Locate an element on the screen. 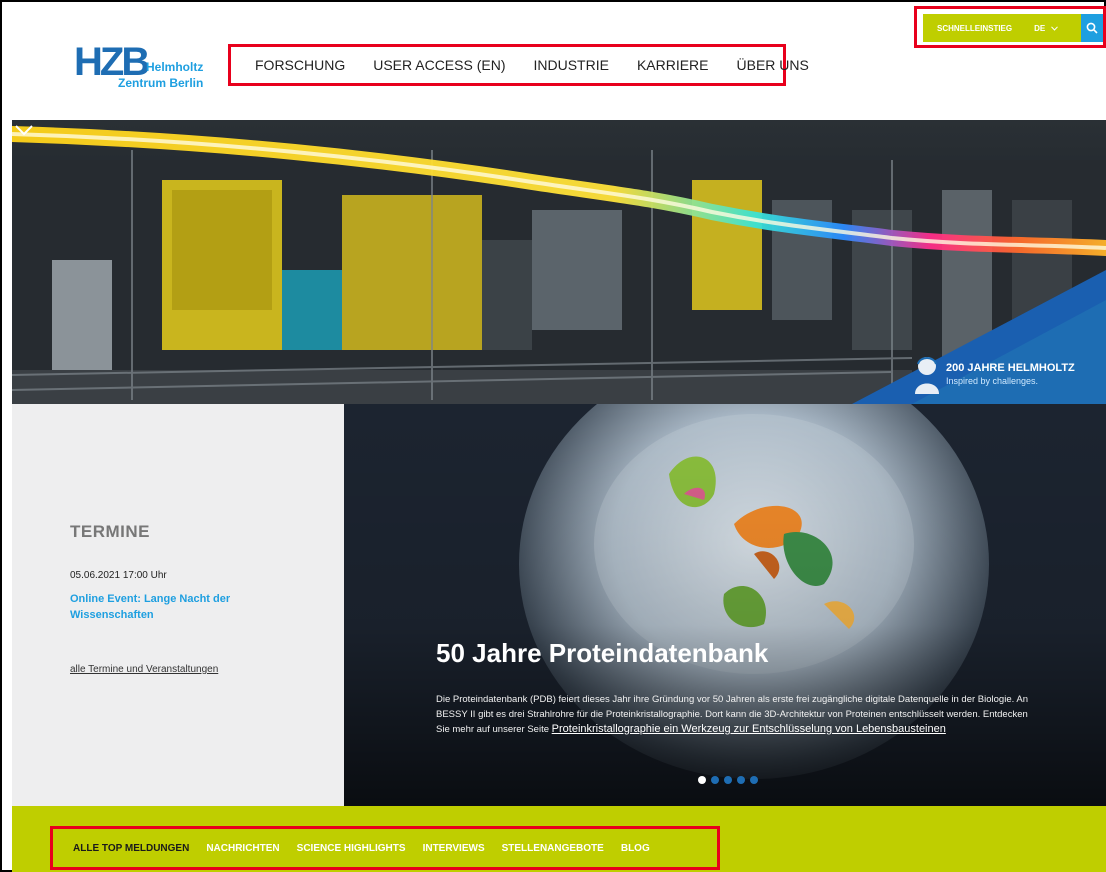  event-date: 05.06.2021 17:00 Uhr is located at coordinates (118, 575).